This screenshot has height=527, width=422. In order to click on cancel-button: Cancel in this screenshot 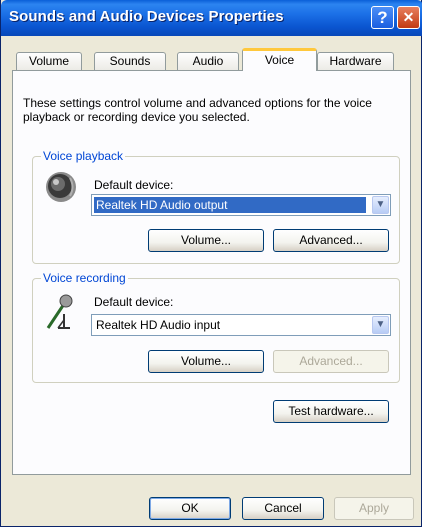, I will do `click(283, 508)`.